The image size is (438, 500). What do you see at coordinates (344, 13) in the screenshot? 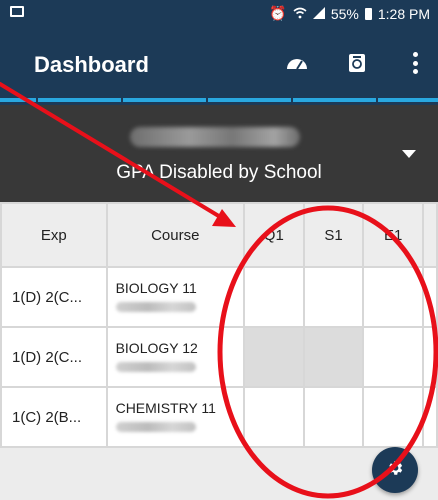
I see `battery-percent: 55%` at bounding box center [344, 13].